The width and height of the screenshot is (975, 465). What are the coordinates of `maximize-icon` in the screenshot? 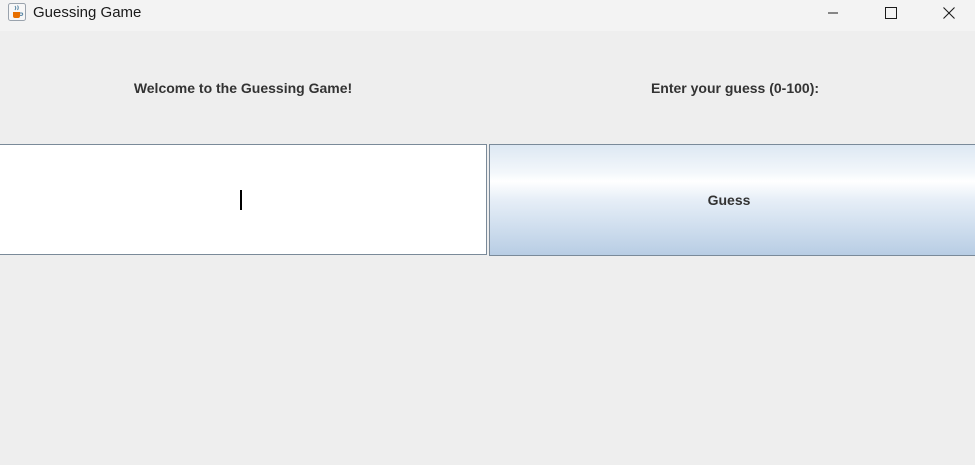 It's located at (891, 12).